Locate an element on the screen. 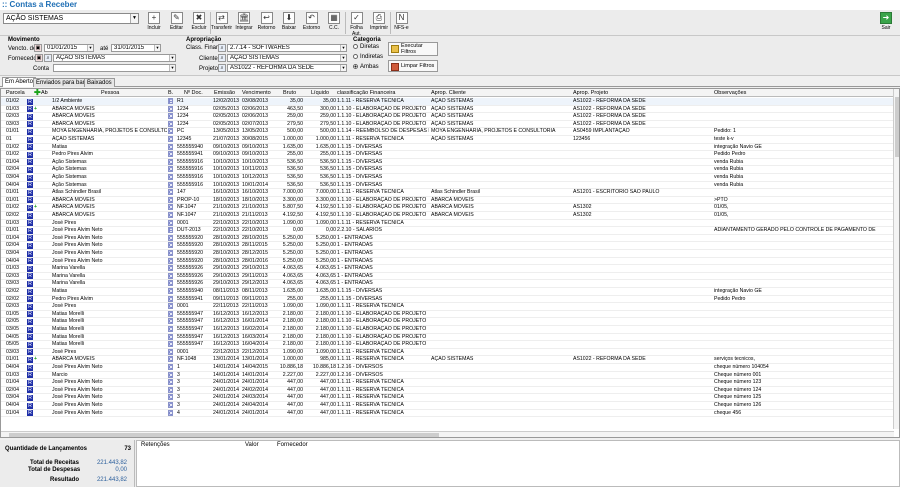  cliente-field: AÇÃO SISTEMAS ▼ is located at coordinates (287, 58).